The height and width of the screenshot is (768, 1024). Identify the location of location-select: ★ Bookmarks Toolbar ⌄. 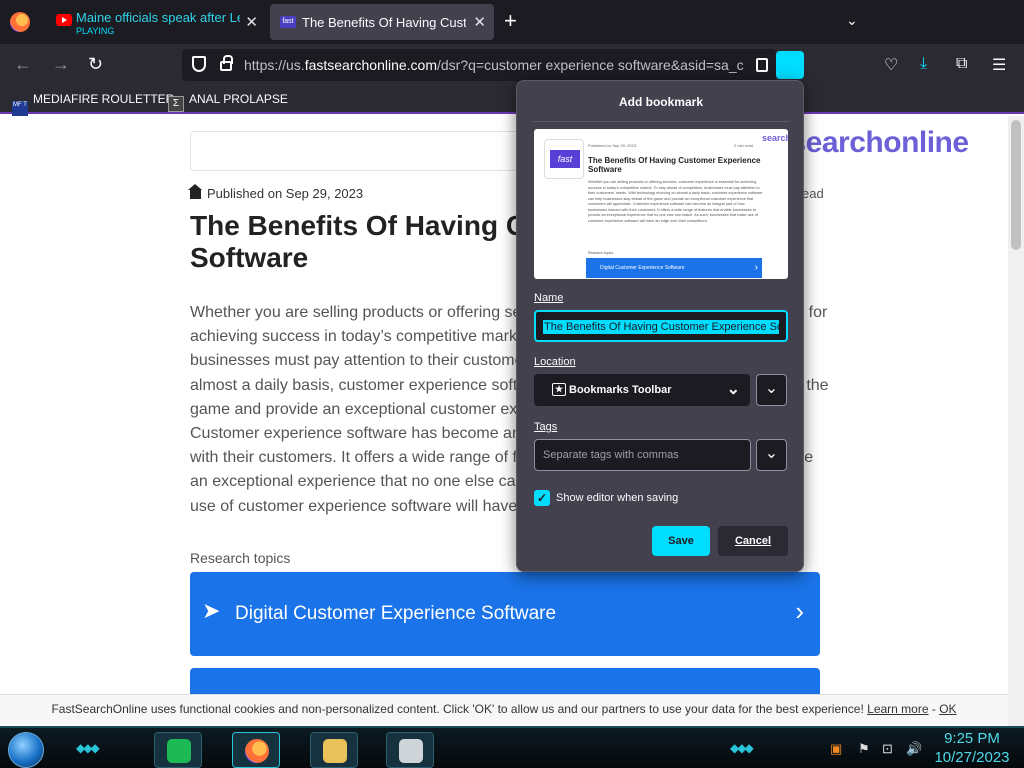
(642, 390).